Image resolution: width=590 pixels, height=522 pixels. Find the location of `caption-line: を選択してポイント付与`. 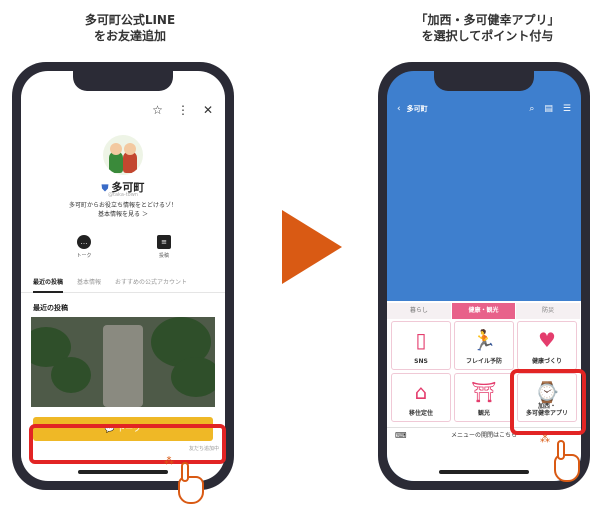

caption-line: を選択してポイント付与 is located at coordinates (487, 36).